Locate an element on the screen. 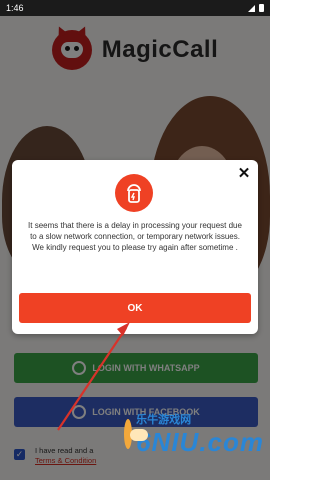 Image resolution: width=320 pixels, height=480 pixels. signal-icon is located at coordinates (251, 8).